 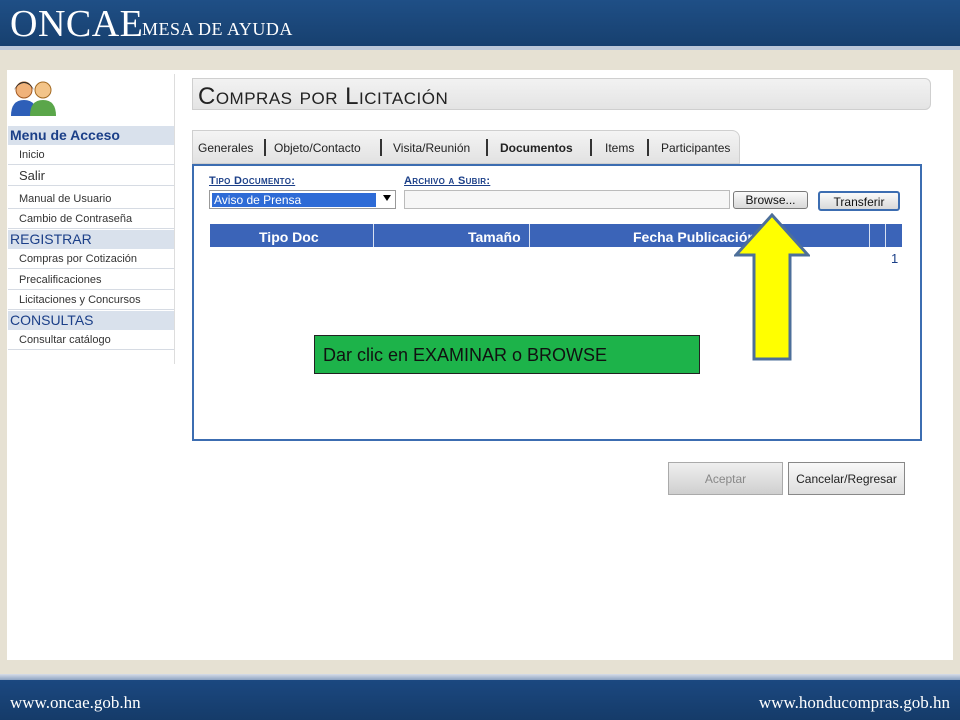 I want to click on cancel-button: Cancelar/Regresar, so click(x=846, y=478).